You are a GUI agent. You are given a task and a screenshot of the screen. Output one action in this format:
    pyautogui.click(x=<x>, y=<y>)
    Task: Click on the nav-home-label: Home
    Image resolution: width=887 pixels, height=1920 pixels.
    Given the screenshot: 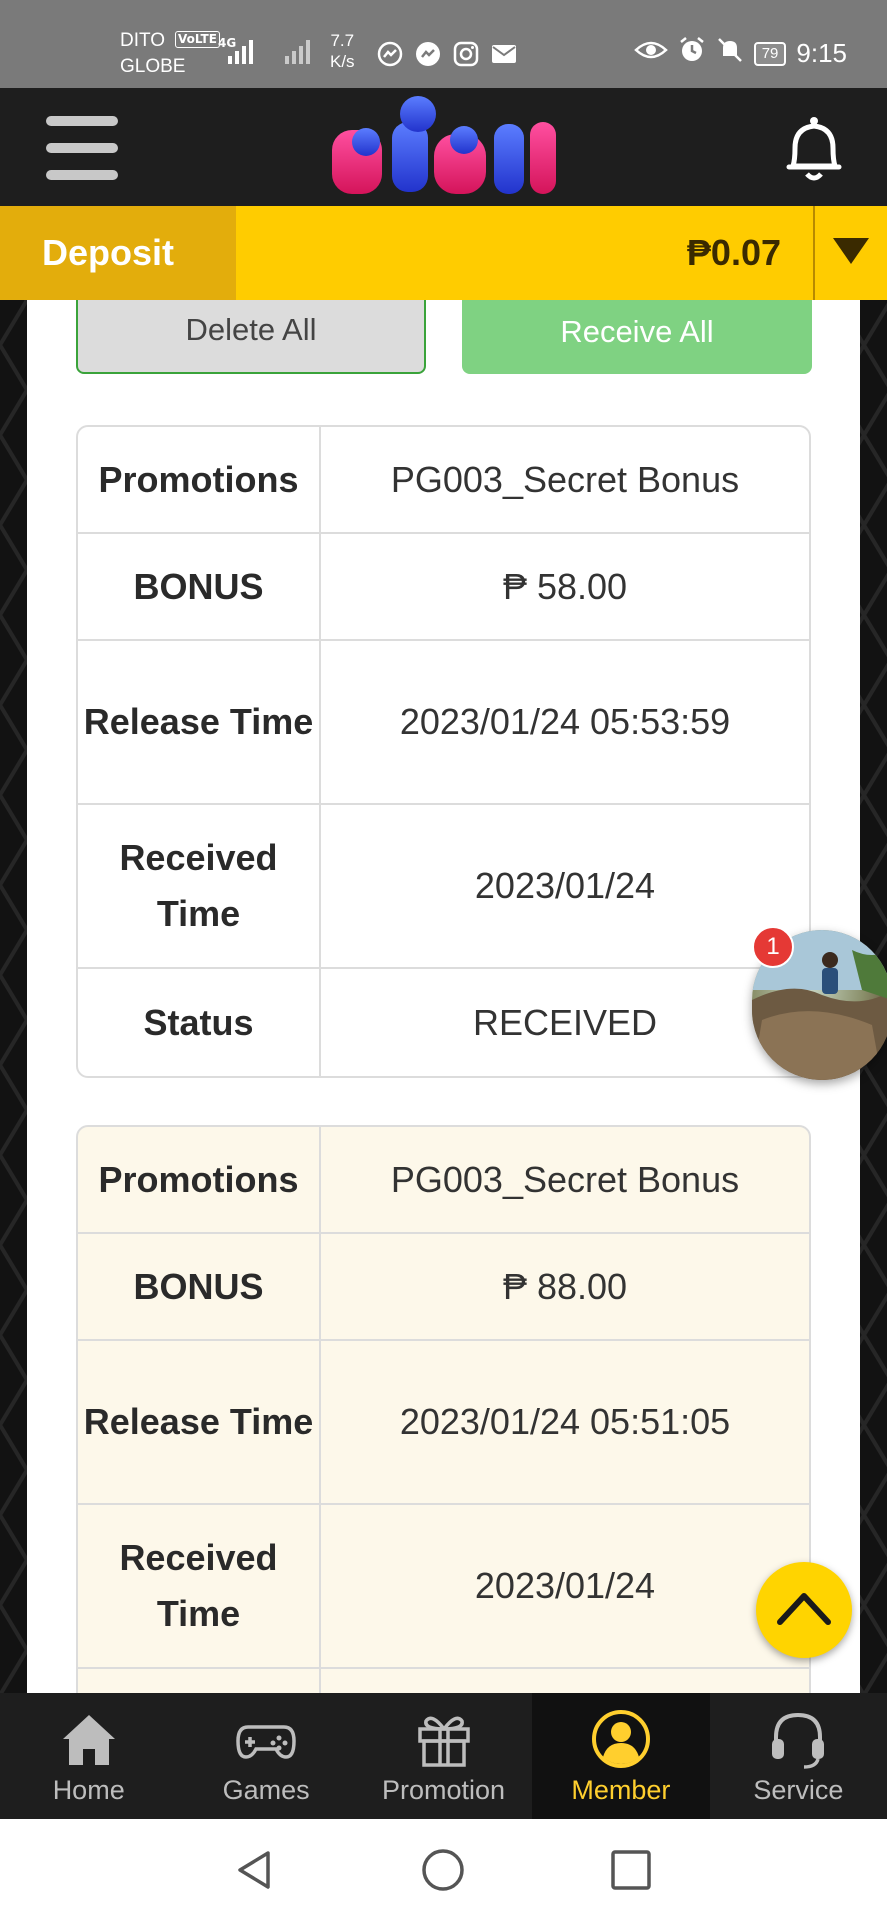 What is the action you would take?
    pyautogui.click(x=88, y=1790)
    